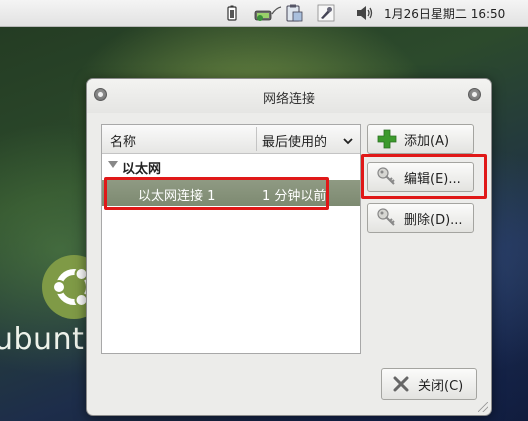 This screenshot has width=528, height=421. I want to click on highlight-box-edit, so click(424, 176).